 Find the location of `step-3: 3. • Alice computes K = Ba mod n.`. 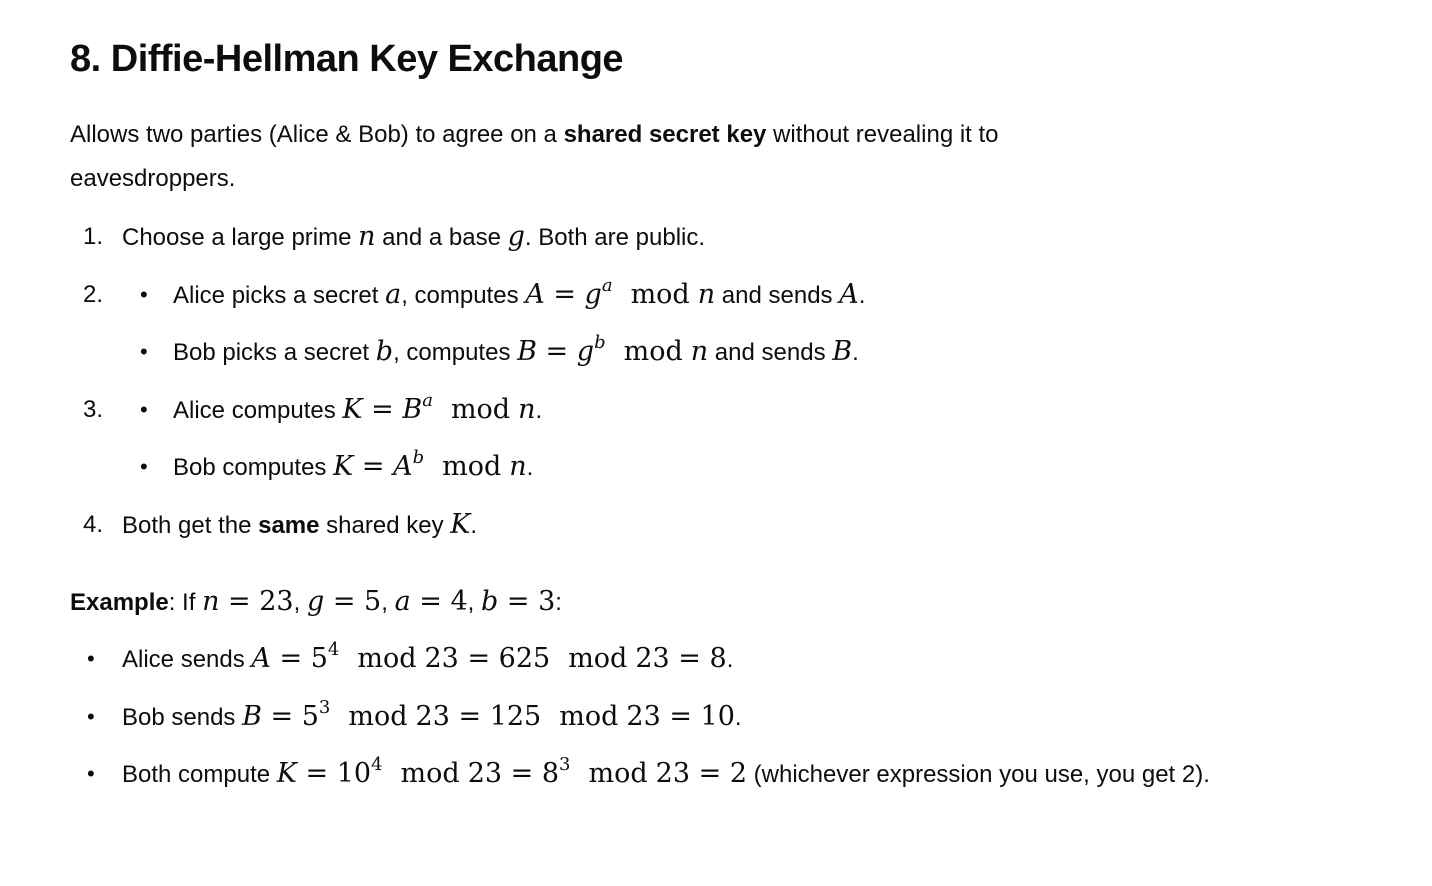

step-3: 3. • Alice computes K = Ba mod n. is located at coordinates (520, 410).